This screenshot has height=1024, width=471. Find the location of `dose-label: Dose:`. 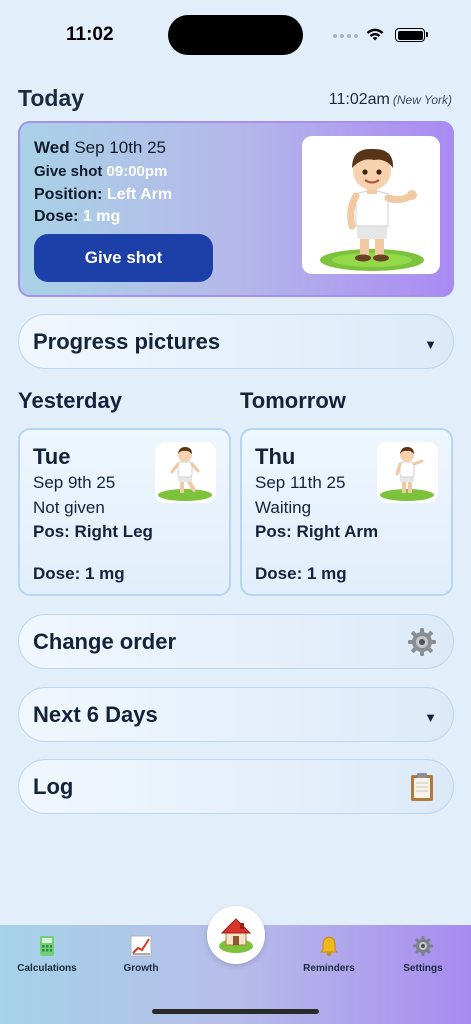

dose-label: Dose: is located at coordinates (56, 216).